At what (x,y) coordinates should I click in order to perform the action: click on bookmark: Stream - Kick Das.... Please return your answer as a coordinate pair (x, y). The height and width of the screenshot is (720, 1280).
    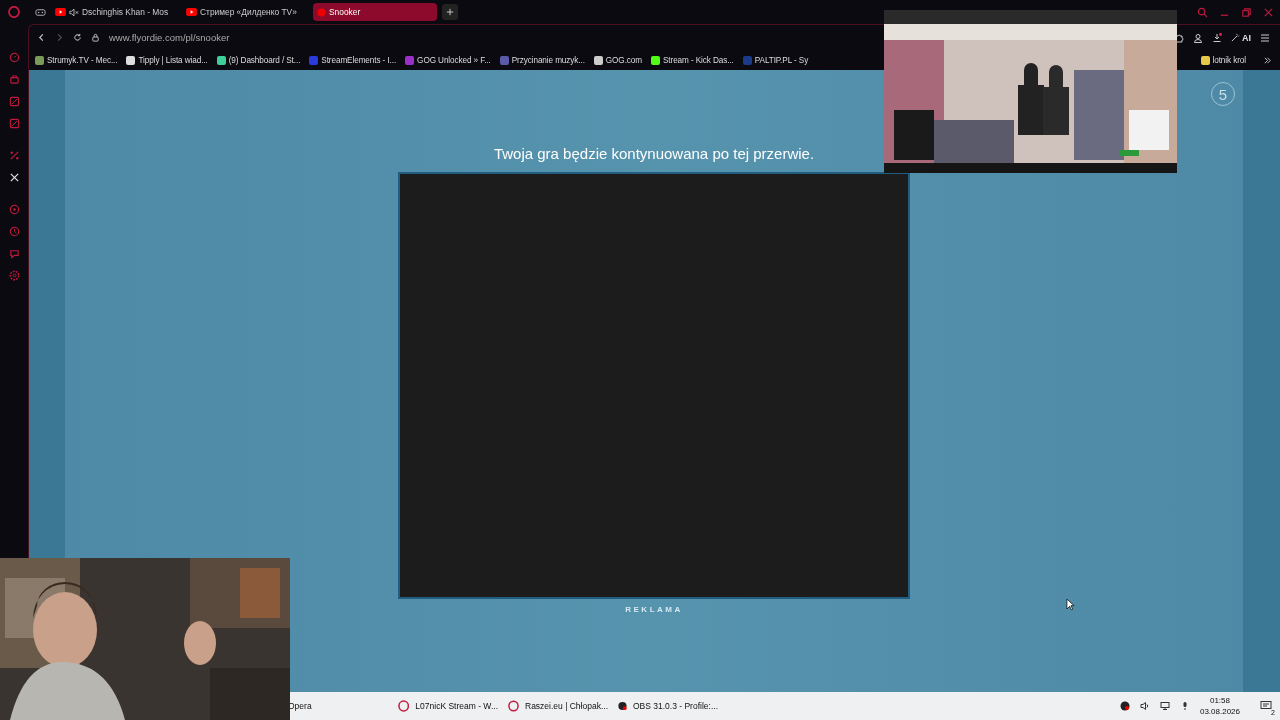
    Looking at the image, I should click on (692, 60).